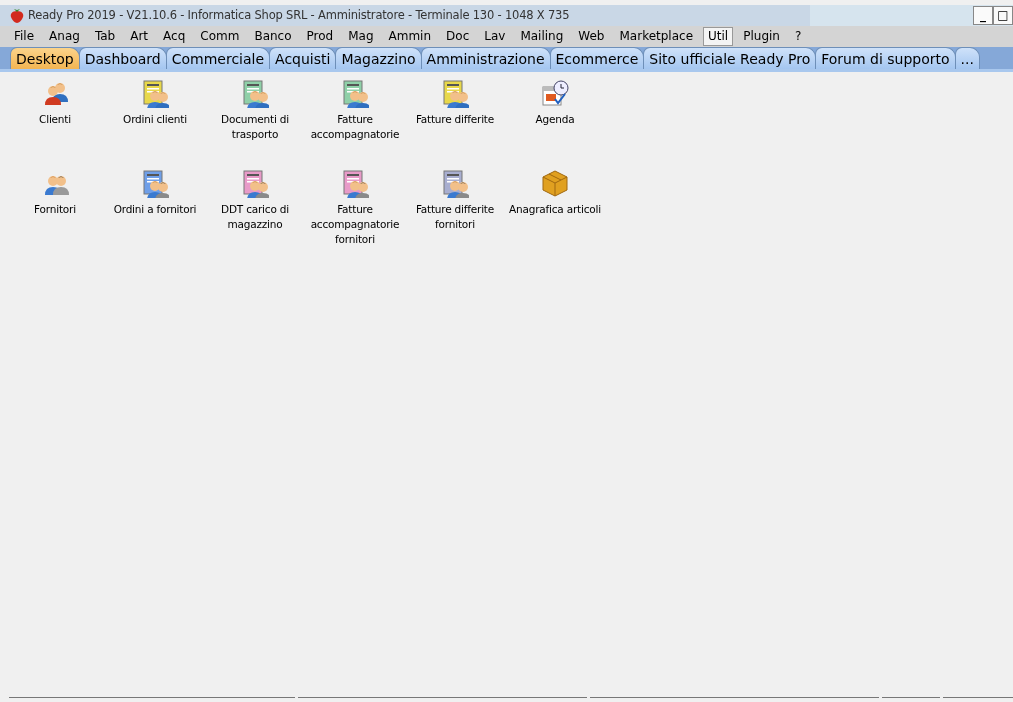  Describe the element at coordinates (378, 58) in the screenshot. I see `tab: Magazzino` at that location.